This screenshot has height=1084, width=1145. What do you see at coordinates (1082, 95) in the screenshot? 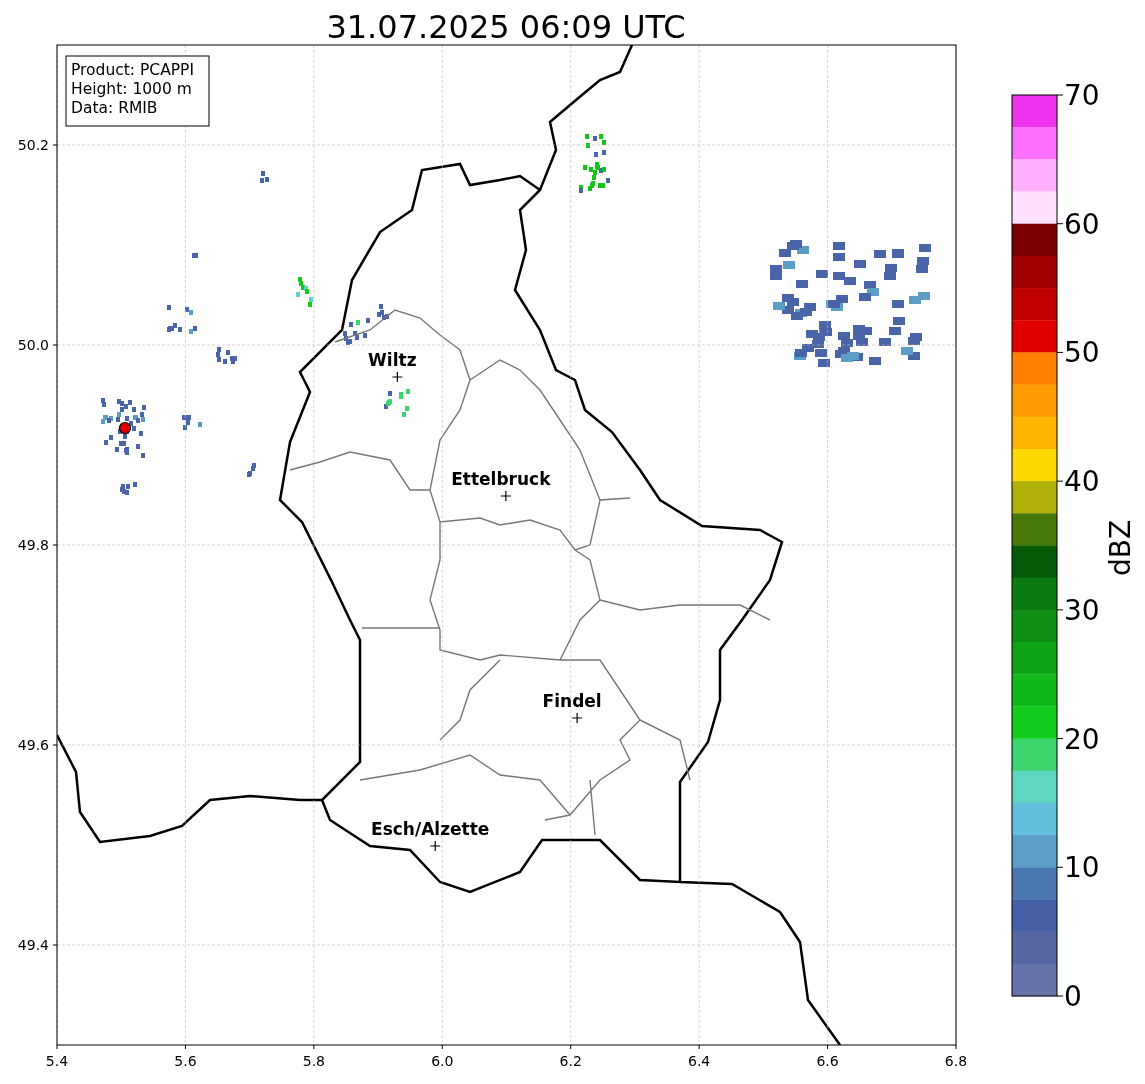
I see `colorbar-tick-label: 70` at bounding box center [1082, 95].